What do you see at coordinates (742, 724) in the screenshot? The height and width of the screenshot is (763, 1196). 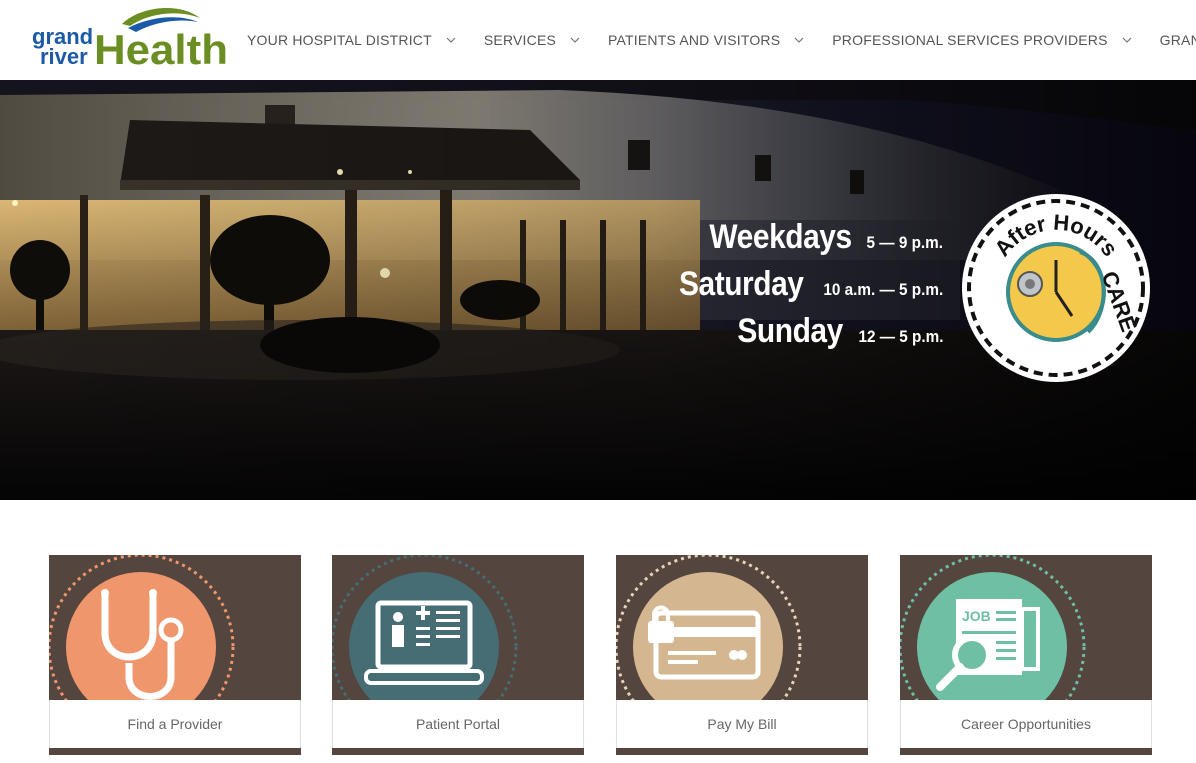 I see `card-label: Pay My Bill` at bounding box center [742, 724].